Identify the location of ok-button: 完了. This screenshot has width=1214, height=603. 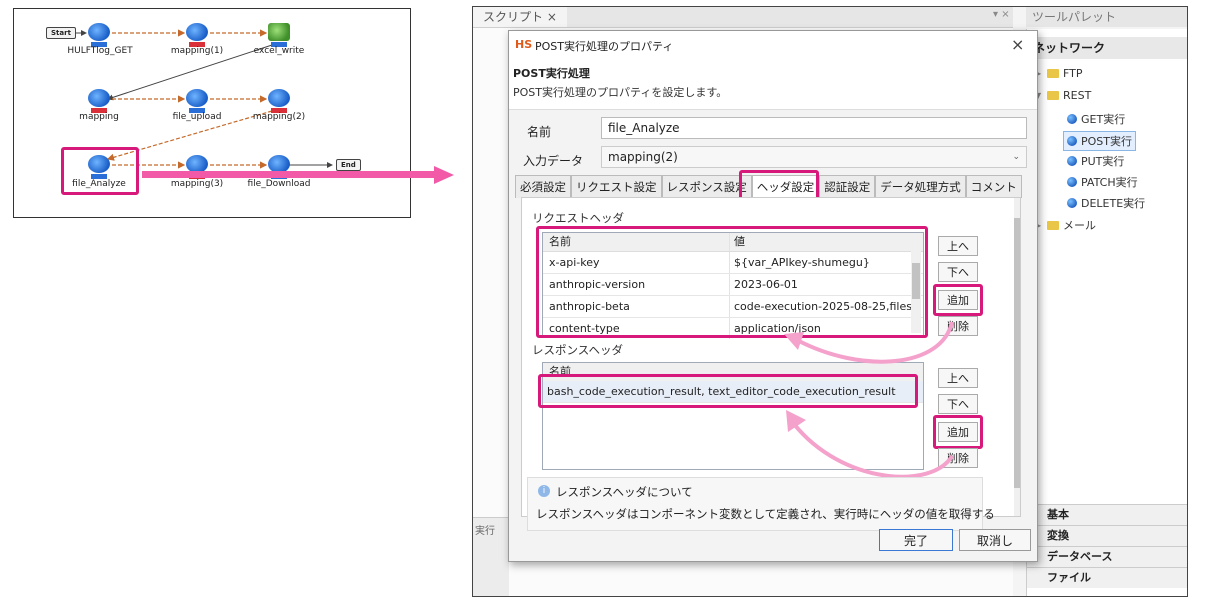
(916, 540).